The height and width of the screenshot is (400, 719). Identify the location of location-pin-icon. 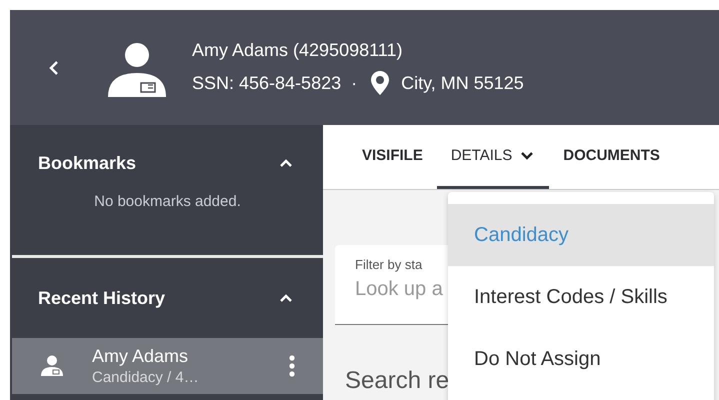
(380, 83).